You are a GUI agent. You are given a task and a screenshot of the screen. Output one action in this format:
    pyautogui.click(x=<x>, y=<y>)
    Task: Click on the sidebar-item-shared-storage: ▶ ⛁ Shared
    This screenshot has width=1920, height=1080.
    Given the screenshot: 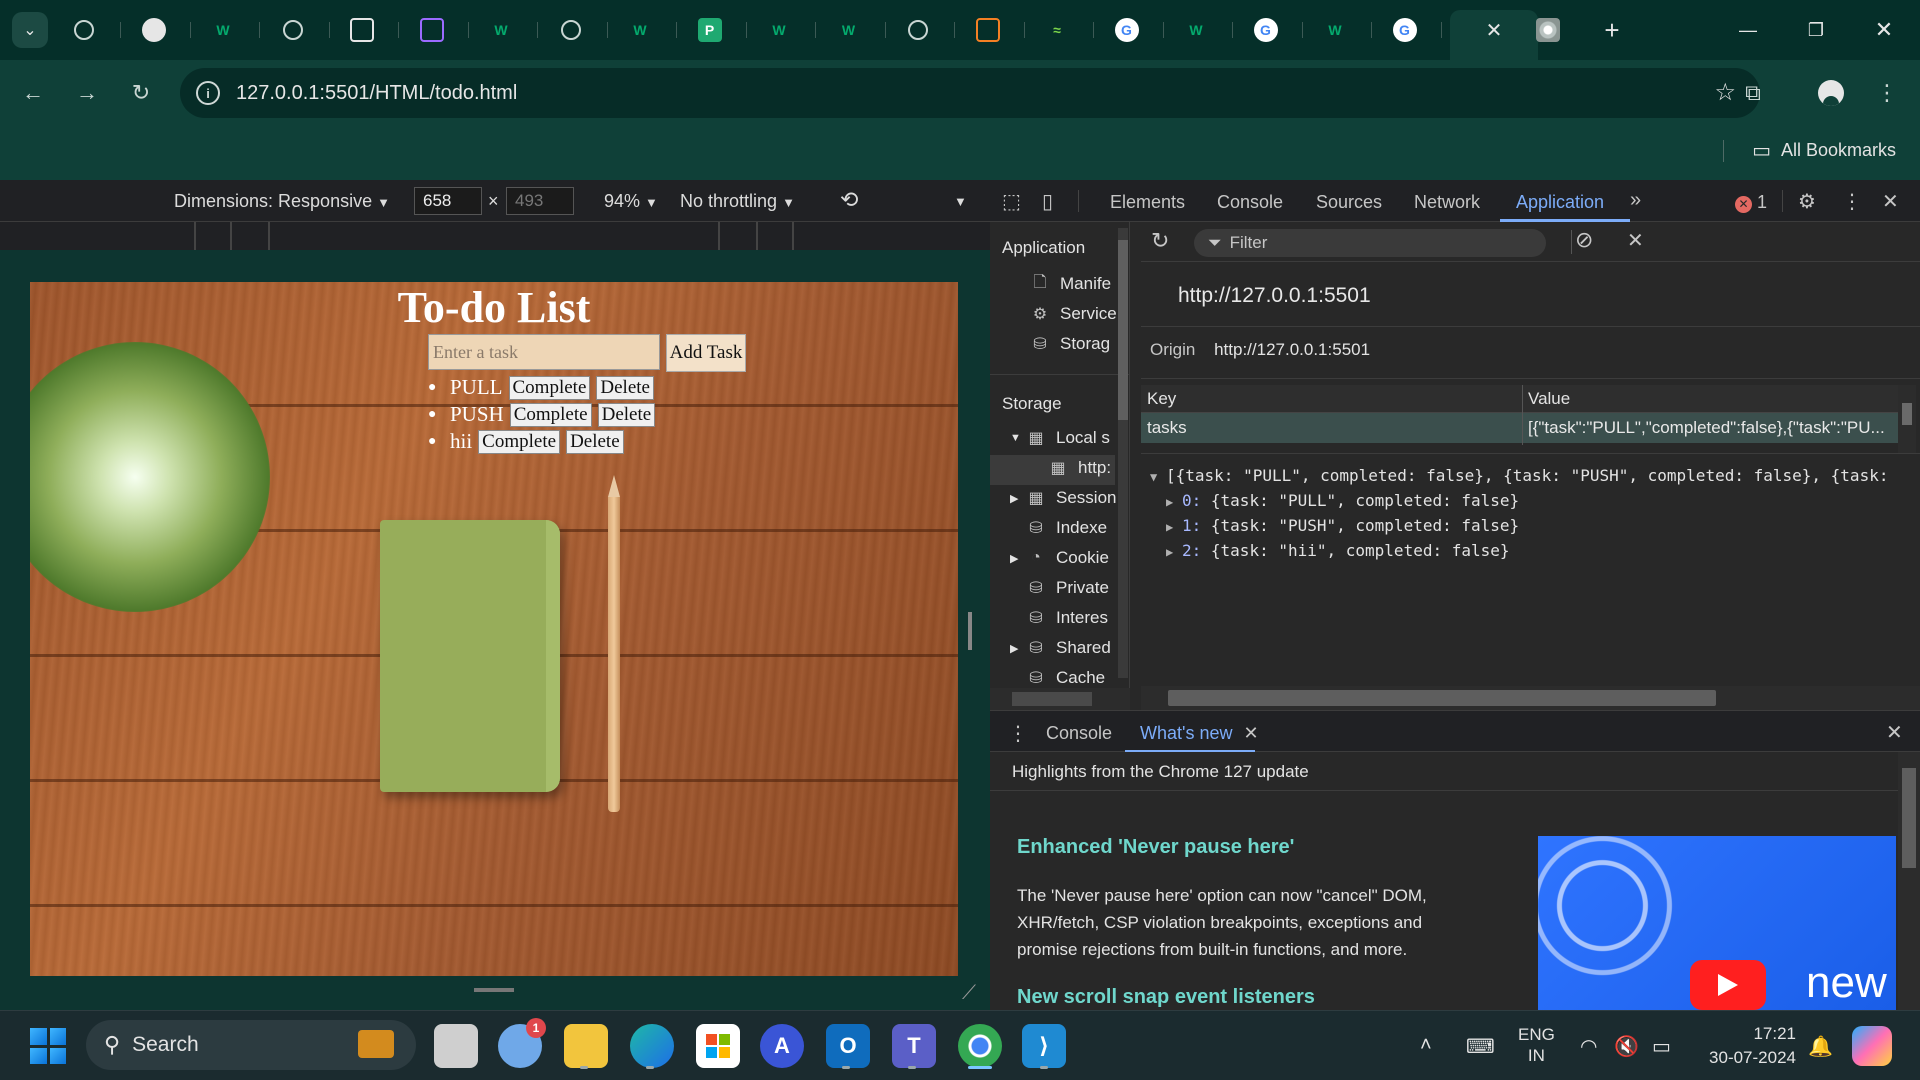 What is the action you would take?
    pyautogui.click(x=1060, y=648)
    